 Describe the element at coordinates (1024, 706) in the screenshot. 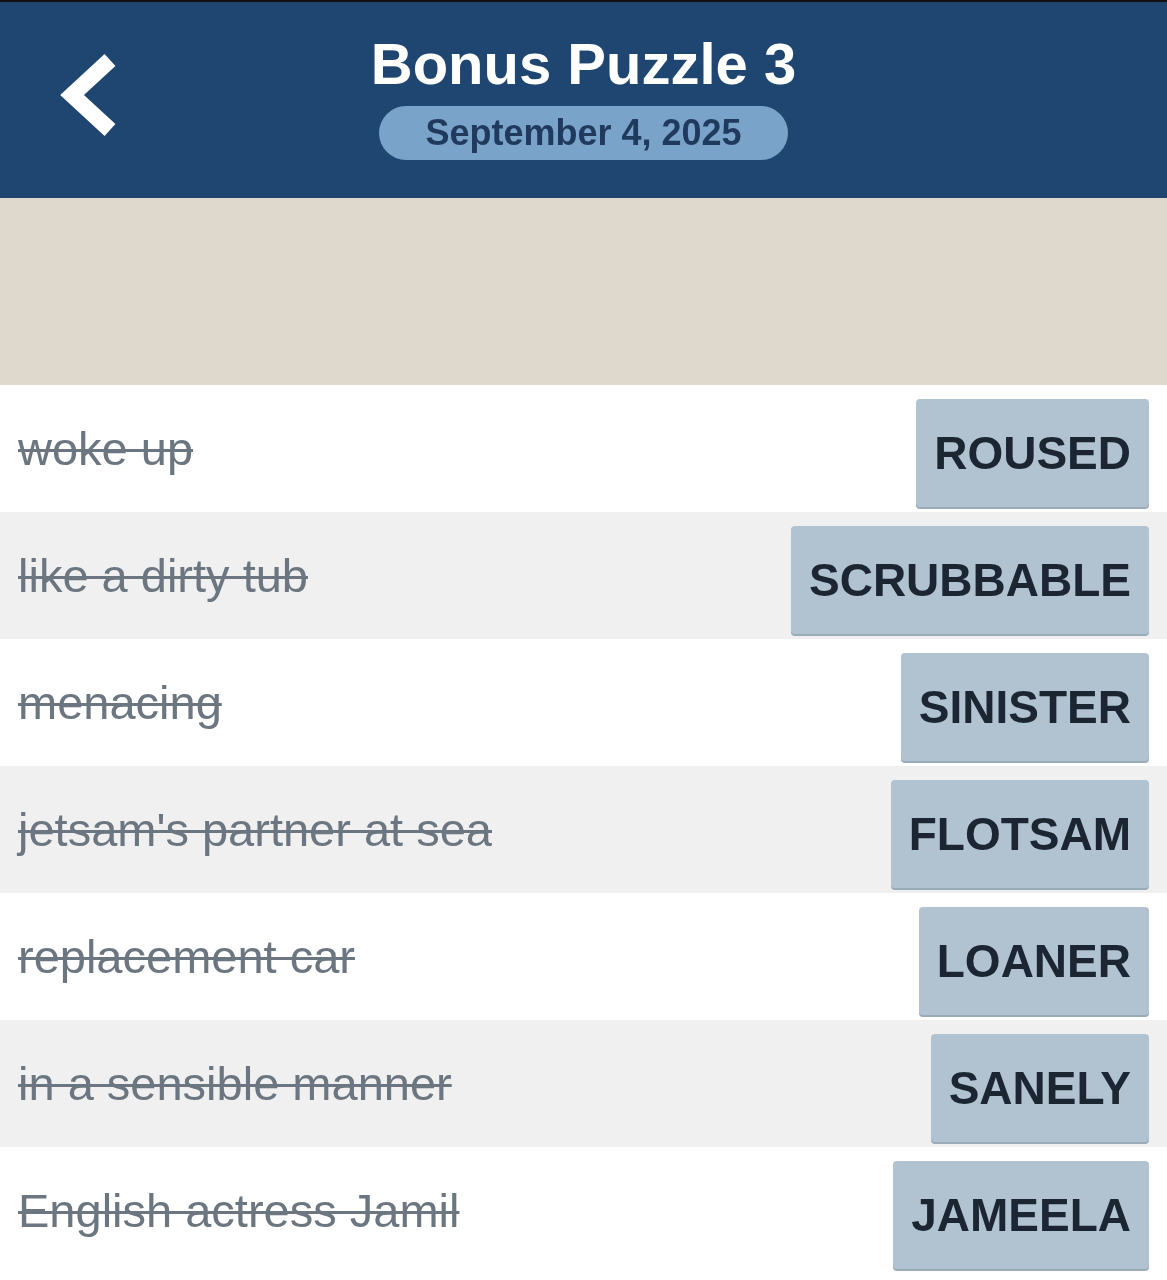

I see `answer-tile: SINISTER` at that location.